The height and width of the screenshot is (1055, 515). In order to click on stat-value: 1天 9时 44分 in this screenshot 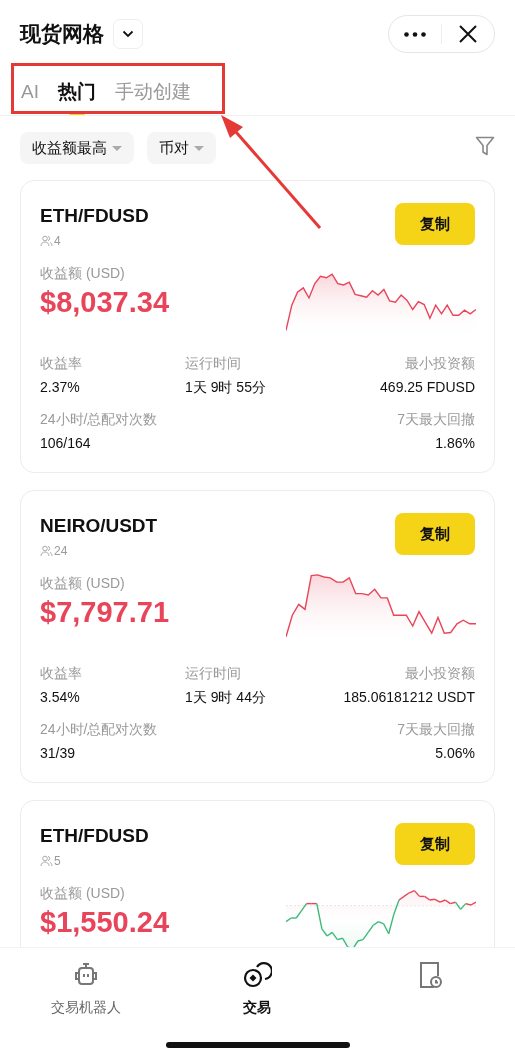, I will do `click(226, 697)`.